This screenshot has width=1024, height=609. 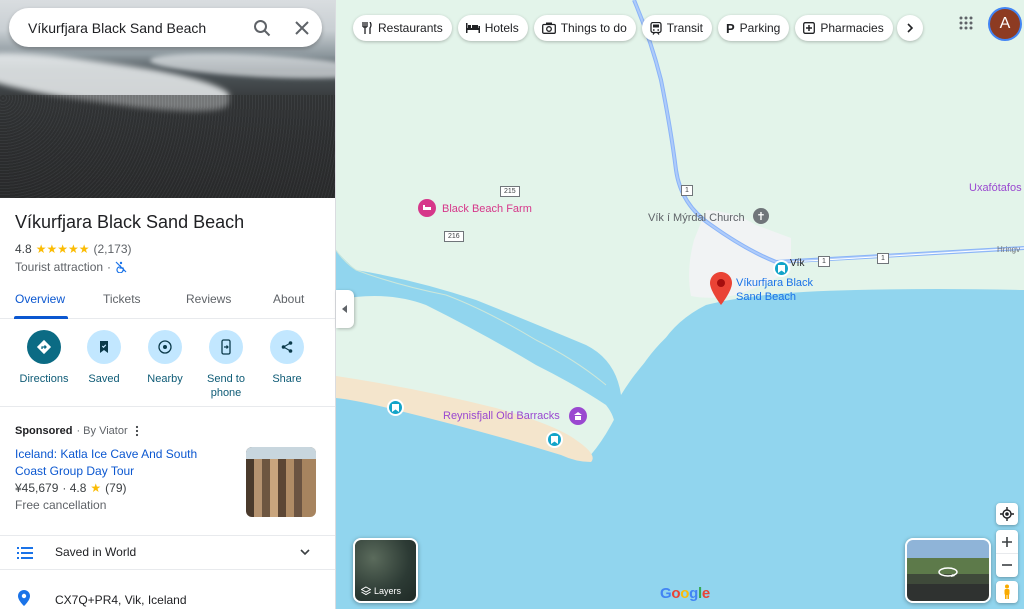 What do you see at coordinates (761, 216) in the screenshot?
I see `church-icon: ✝` at bounding box center [761, 216].